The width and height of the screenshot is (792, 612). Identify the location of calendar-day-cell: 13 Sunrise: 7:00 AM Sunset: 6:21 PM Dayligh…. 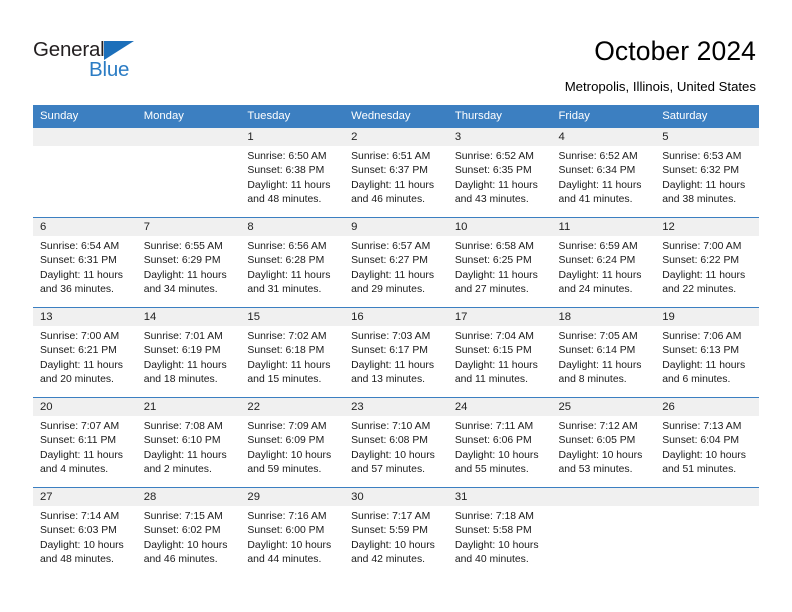
(85, 352).